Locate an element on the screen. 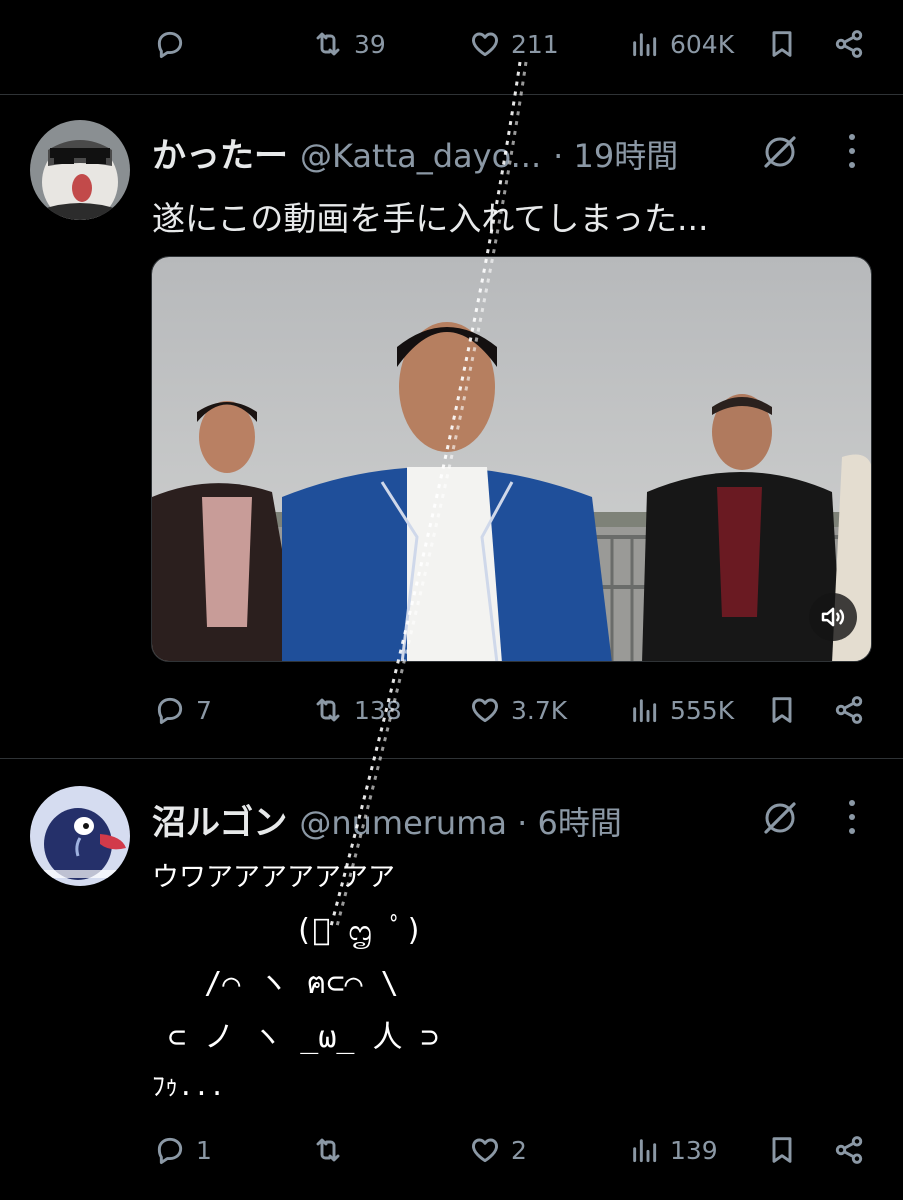  retweet-button: 39 is located at coordinates (349, 44).